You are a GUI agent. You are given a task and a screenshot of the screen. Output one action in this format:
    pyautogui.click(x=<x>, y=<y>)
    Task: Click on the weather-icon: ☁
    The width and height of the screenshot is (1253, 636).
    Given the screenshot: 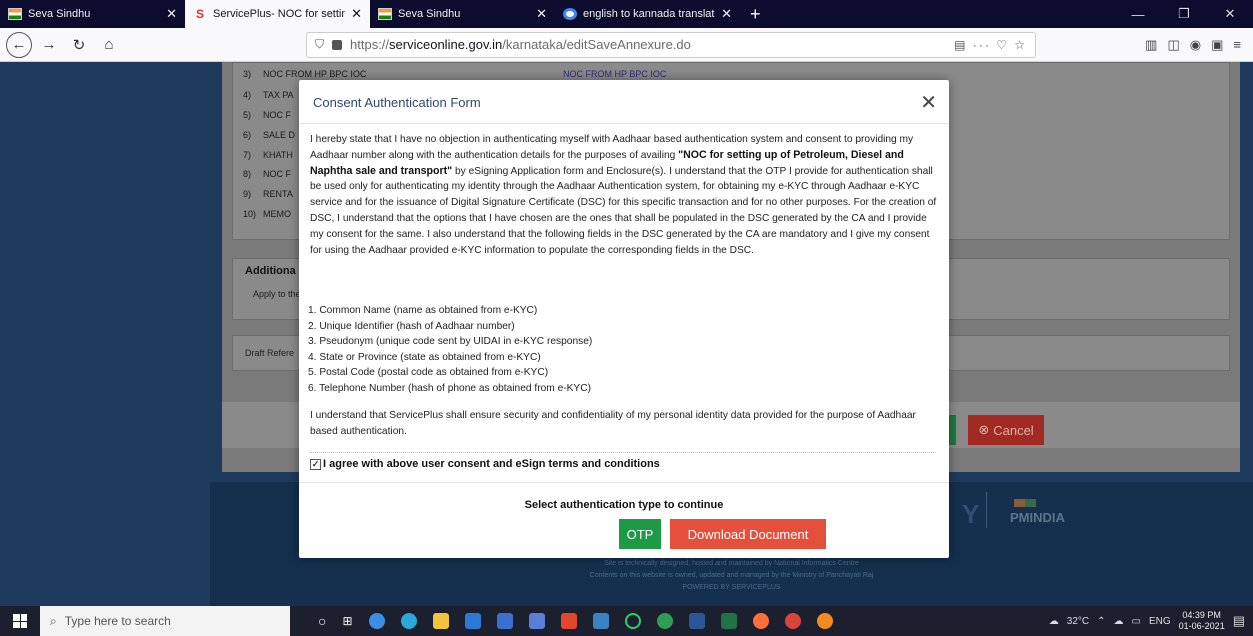 What is the action you would take?
    pyautogui.click(x=1054, y=621)
    